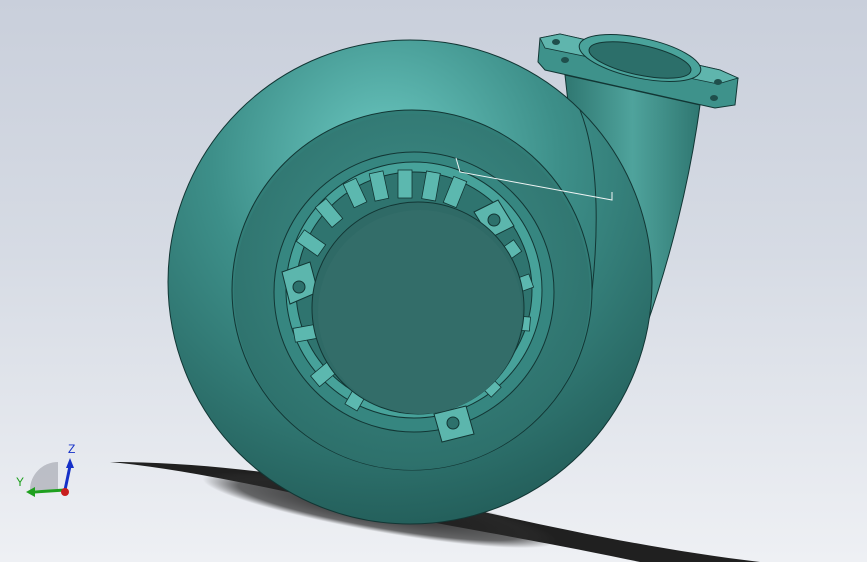 Image resolution: width=867 pixels, height=562 pixels. I want to click on orientation-triad: Z Y, so click(50, 475).